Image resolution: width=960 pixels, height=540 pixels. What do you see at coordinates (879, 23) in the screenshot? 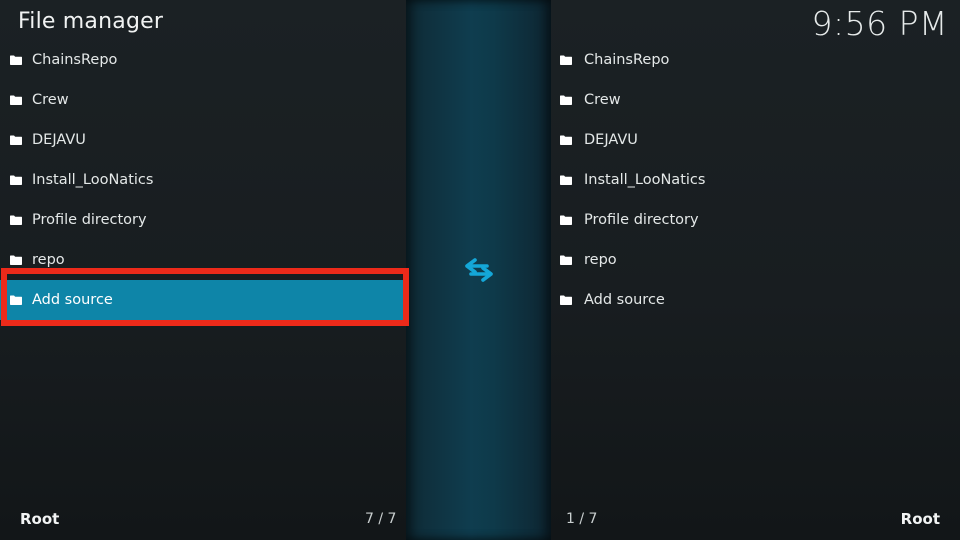
I see `clock: 9:56 PM` at bounding box center [879, 23].